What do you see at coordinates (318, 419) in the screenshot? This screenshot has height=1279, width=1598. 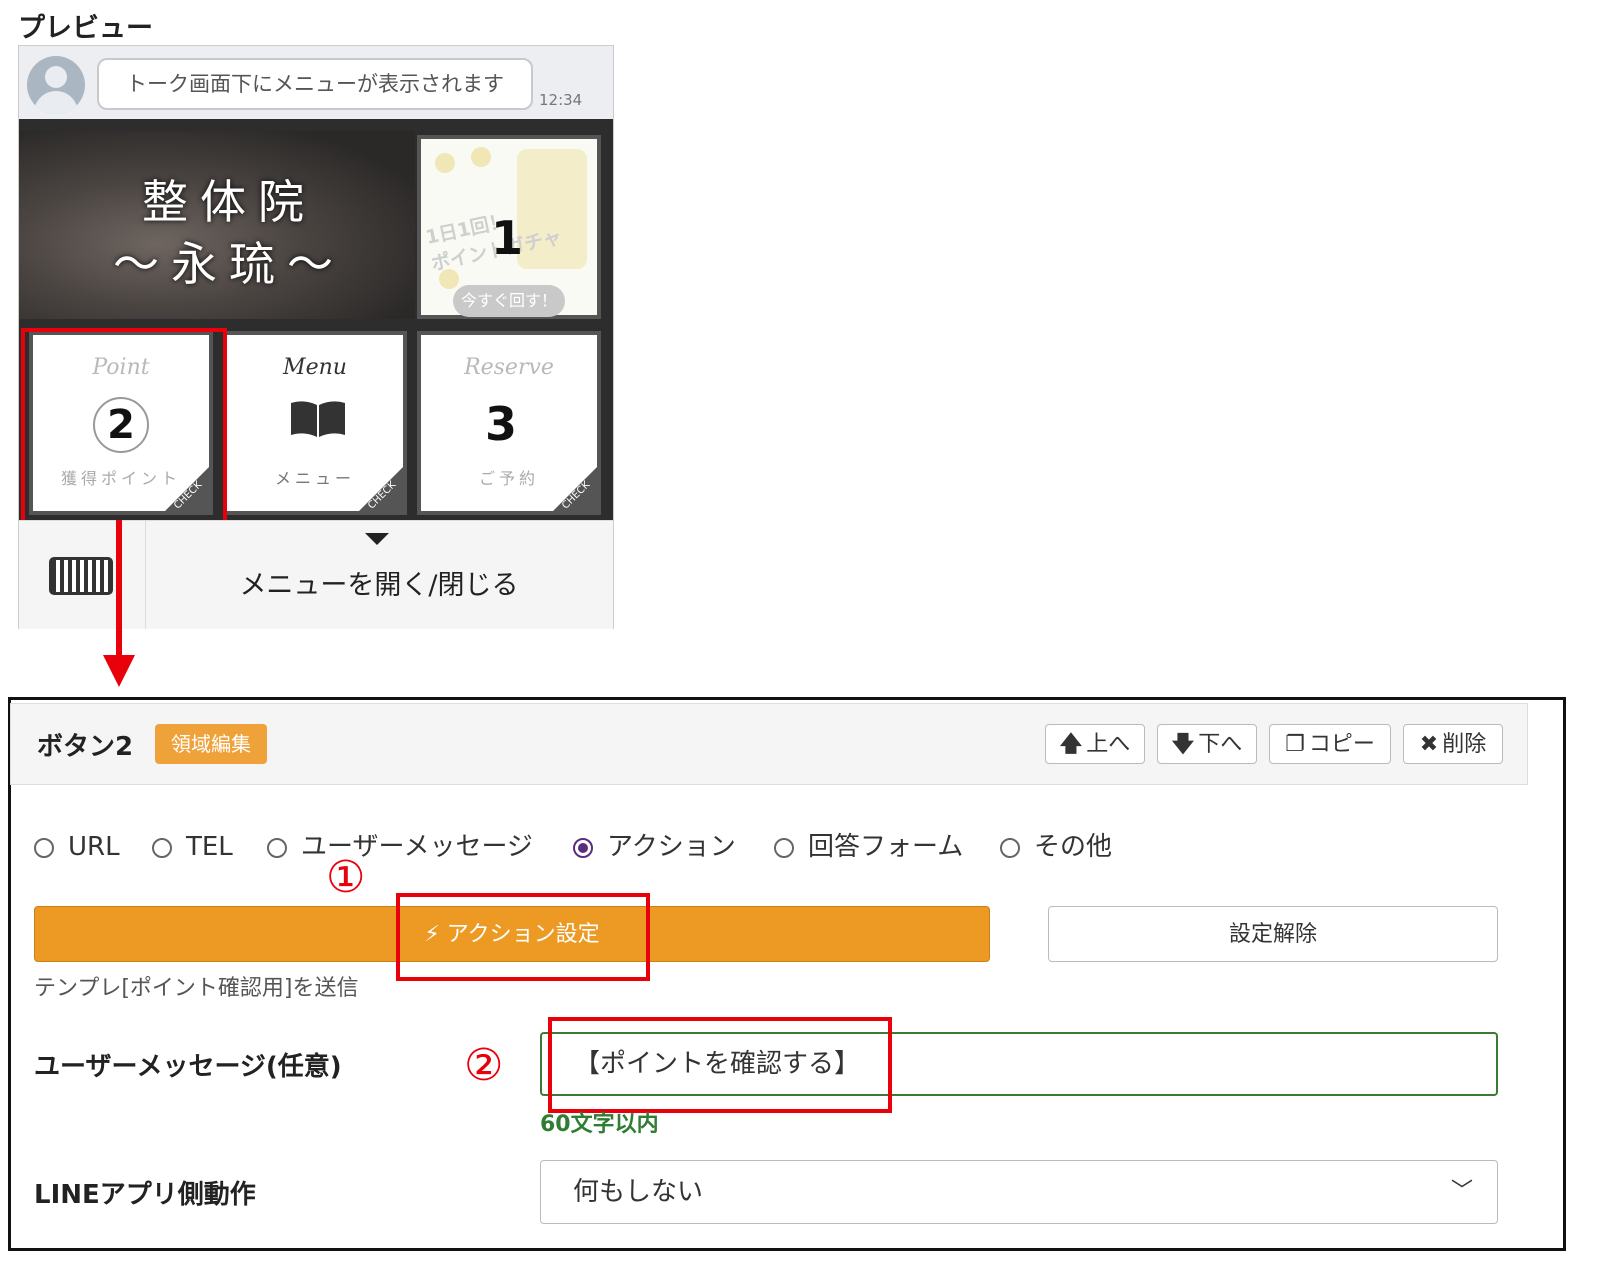 I see `book-icon` at bounding box center [318, 419].